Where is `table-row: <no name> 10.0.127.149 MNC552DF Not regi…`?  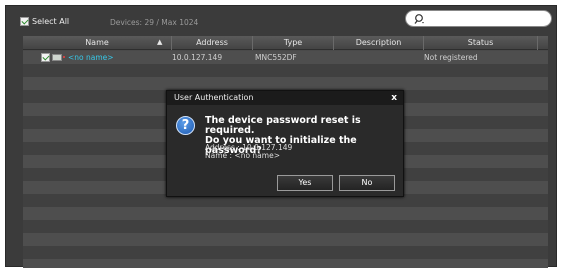
table-row: <no name> 10.0.127.149 MNC552DF Not regi… is located at coordinates (285, 57).